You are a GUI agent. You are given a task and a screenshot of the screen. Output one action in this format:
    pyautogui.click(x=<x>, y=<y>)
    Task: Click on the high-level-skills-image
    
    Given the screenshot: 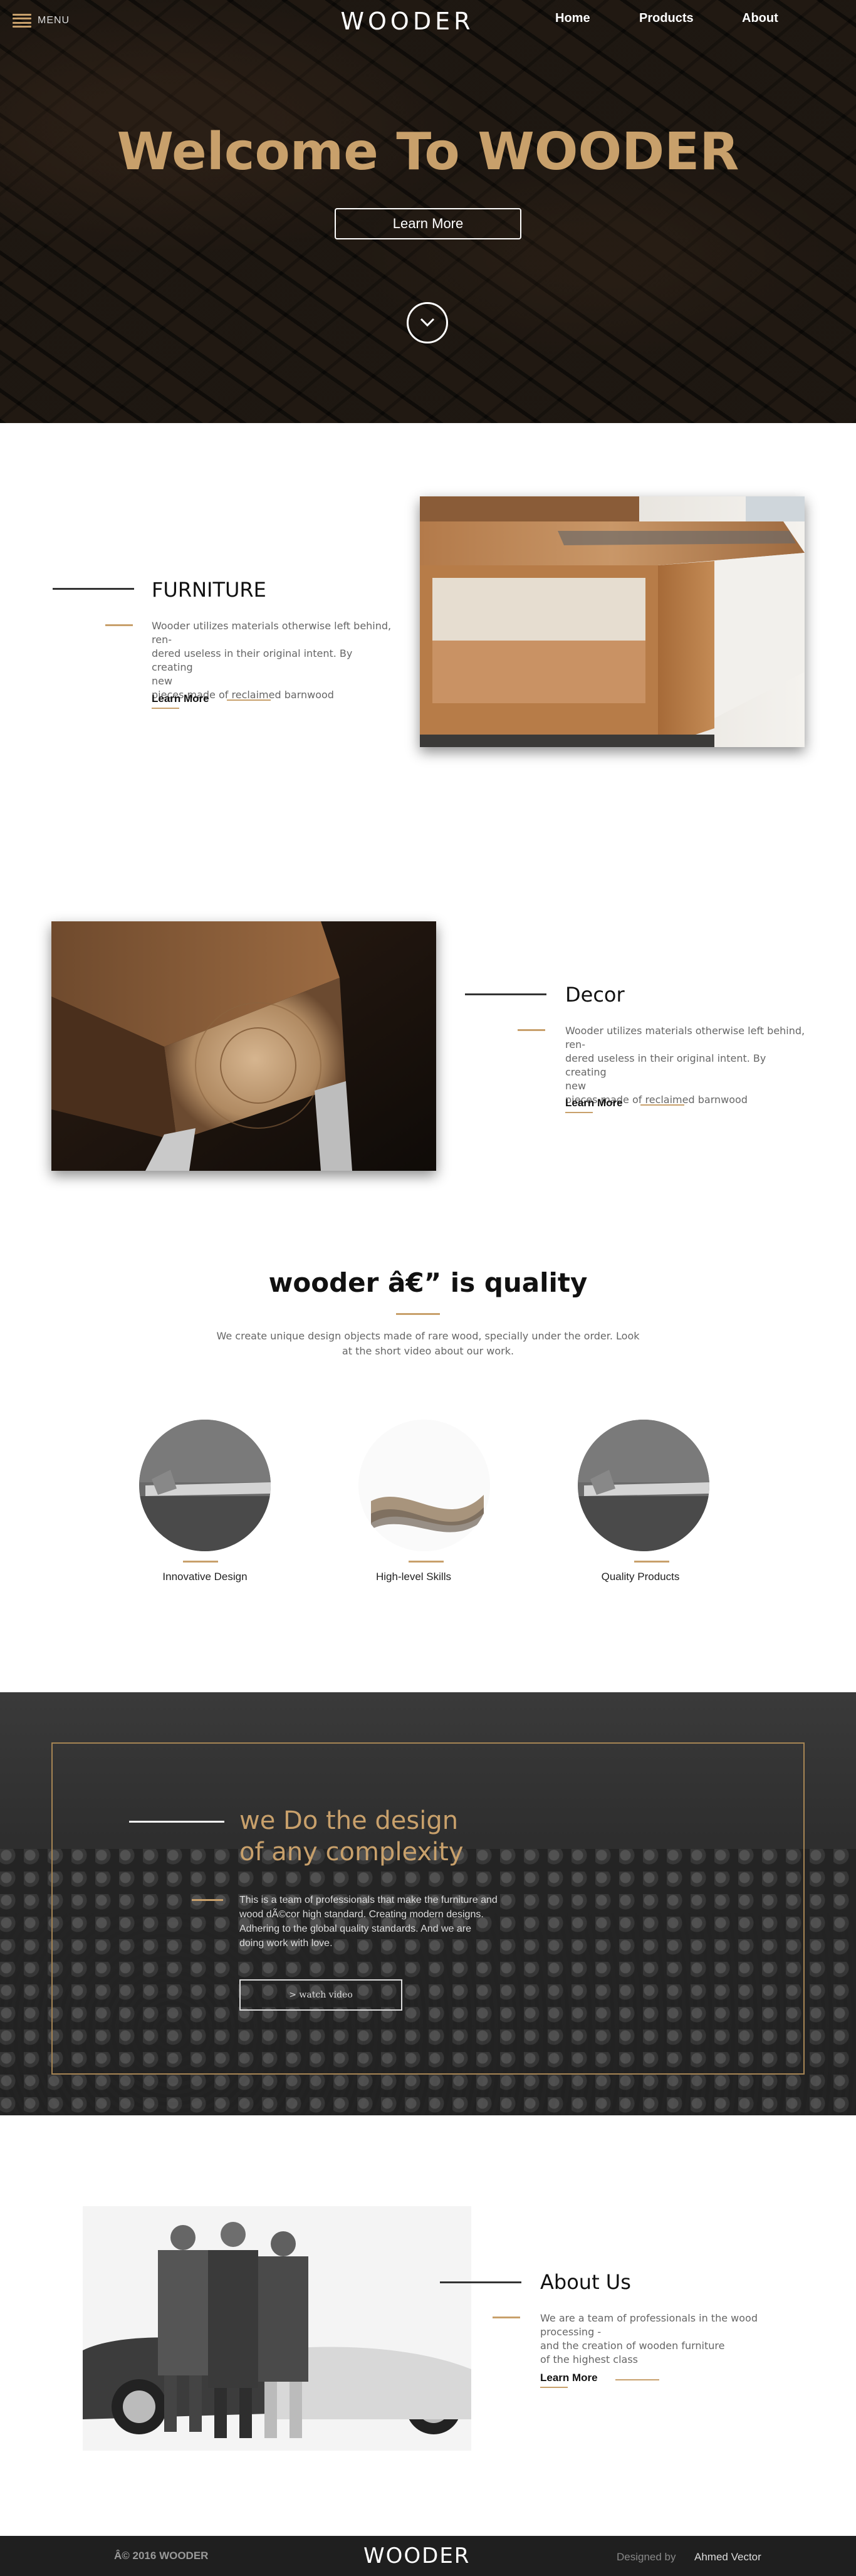 What is the action you would take?
    pyautogui.click(x=424, y=1485)
    